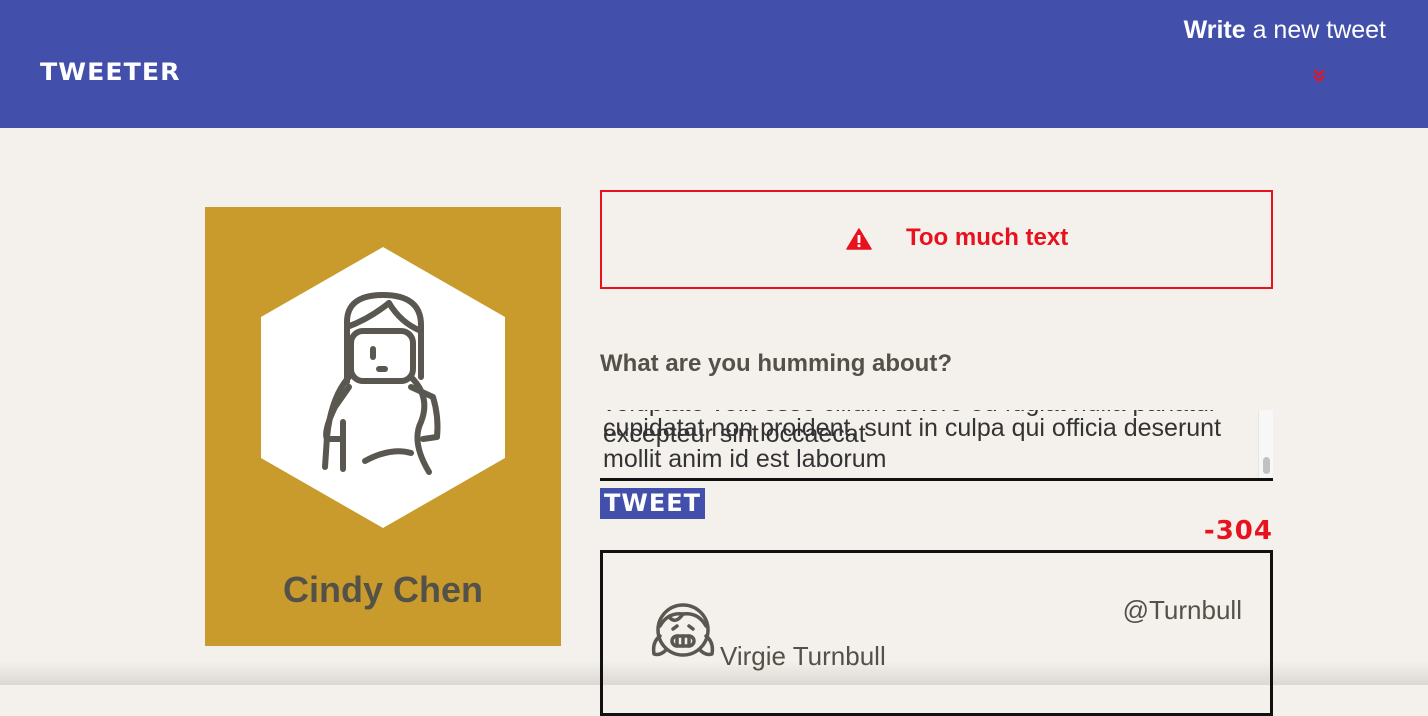  Describe the element at coordinates (383, 387) in the screenshot. I see `profile-avatar` at that location.